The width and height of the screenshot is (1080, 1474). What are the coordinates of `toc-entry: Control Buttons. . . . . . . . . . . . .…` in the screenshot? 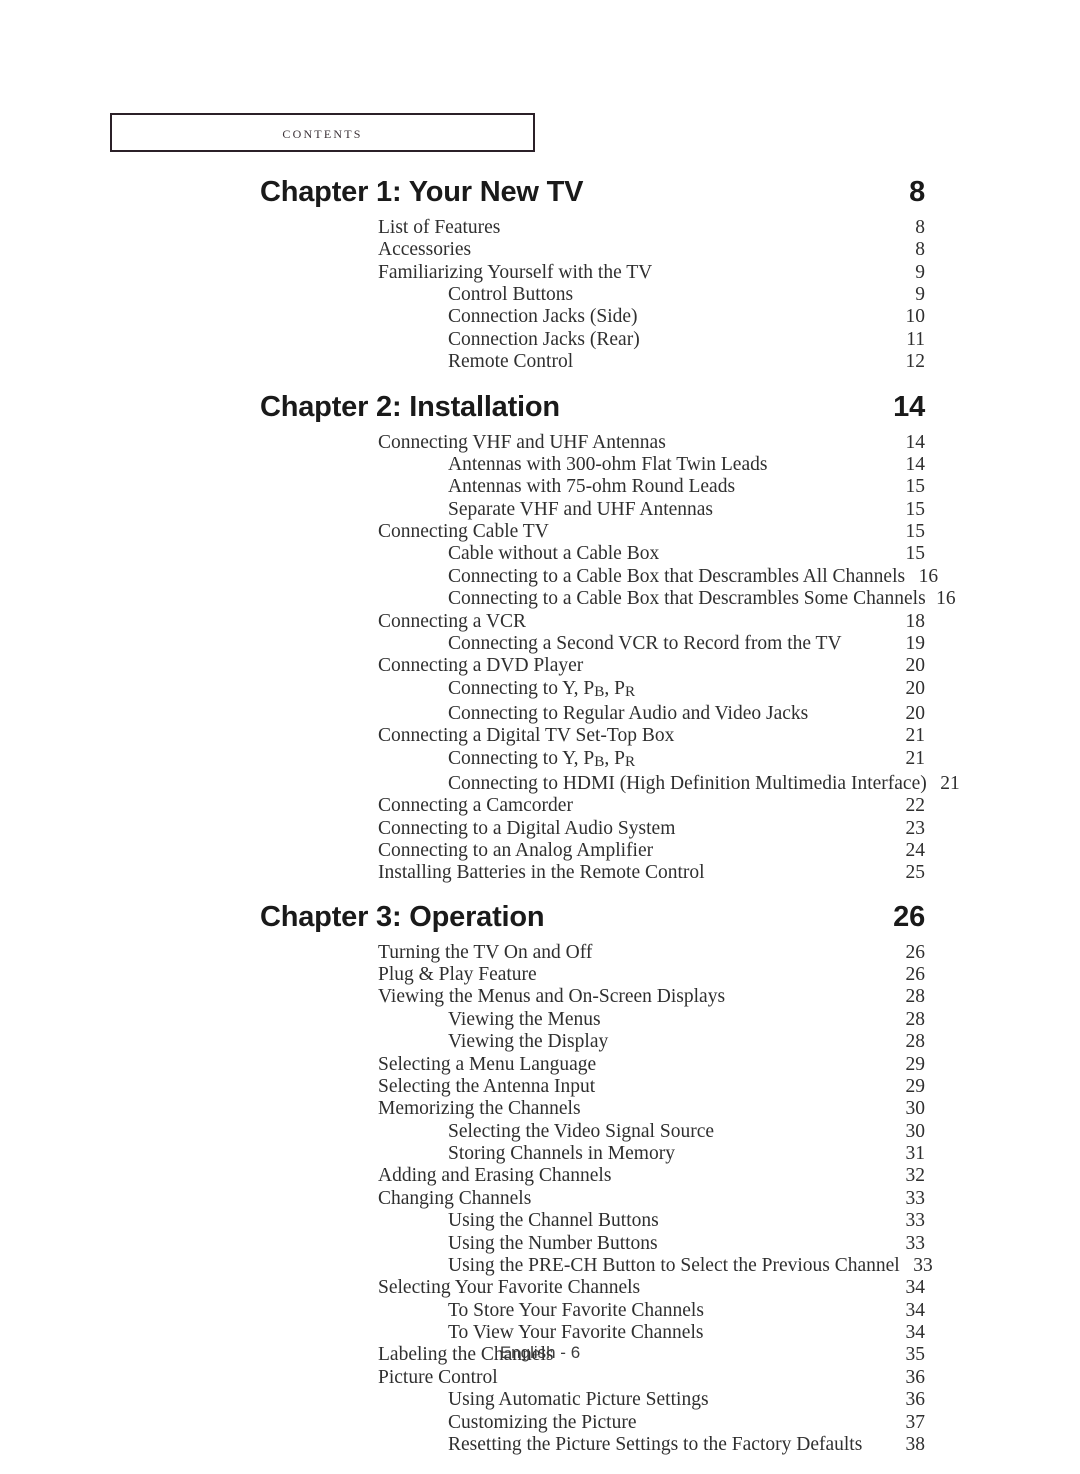 It's located at (686, 295).